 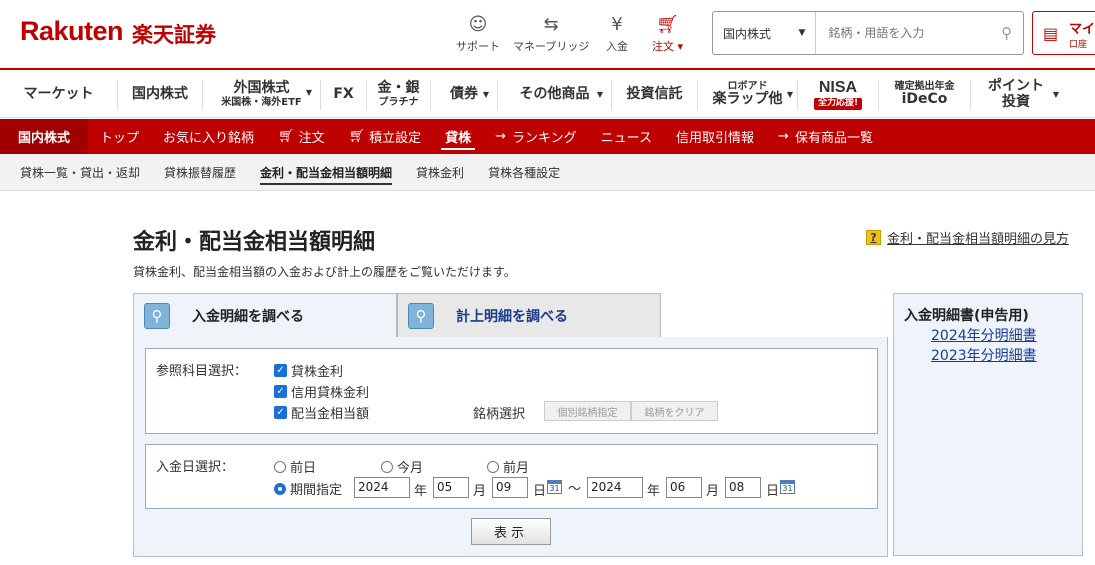 What do you see at coordinates (395, 138) in the screenshot?
I see `rnav-accumulation-label: 積立設定` at bounding box center [395, 138].